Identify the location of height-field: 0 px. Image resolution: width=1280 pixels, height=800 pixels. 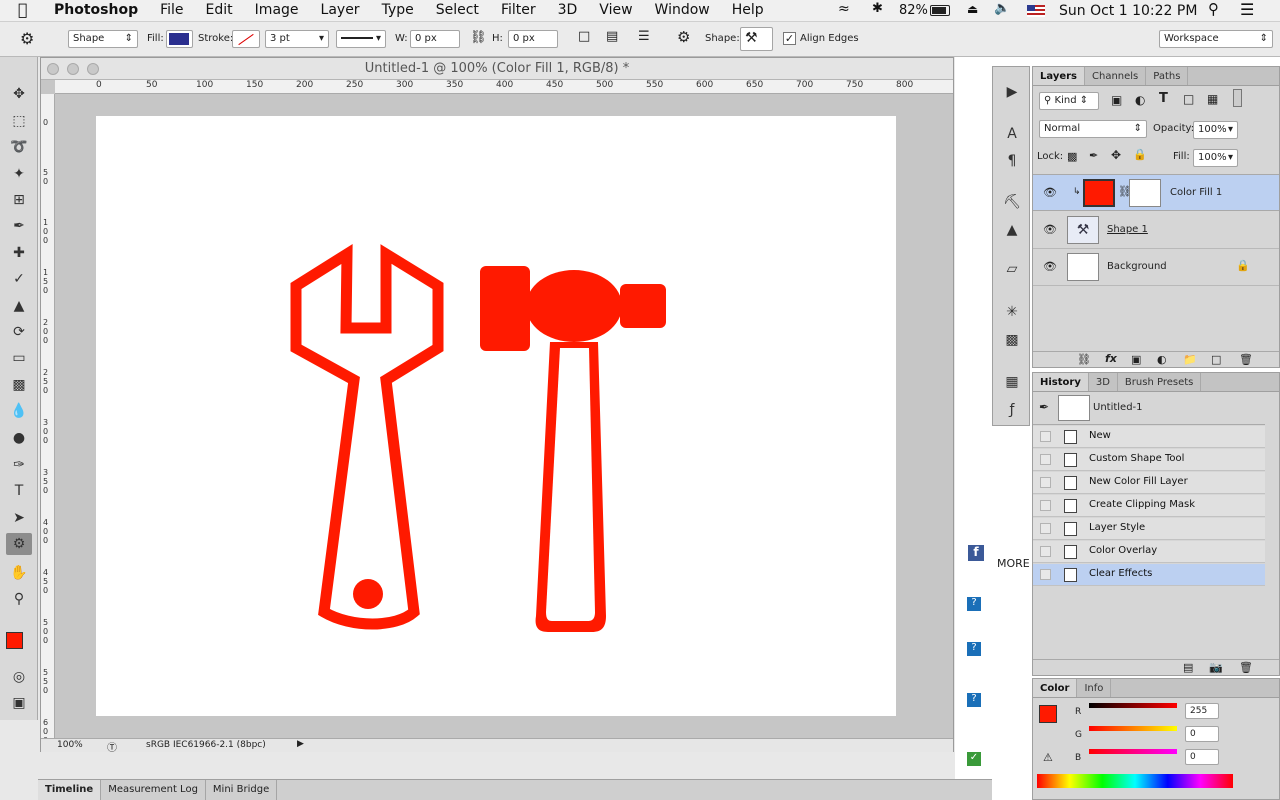
(533, 39).